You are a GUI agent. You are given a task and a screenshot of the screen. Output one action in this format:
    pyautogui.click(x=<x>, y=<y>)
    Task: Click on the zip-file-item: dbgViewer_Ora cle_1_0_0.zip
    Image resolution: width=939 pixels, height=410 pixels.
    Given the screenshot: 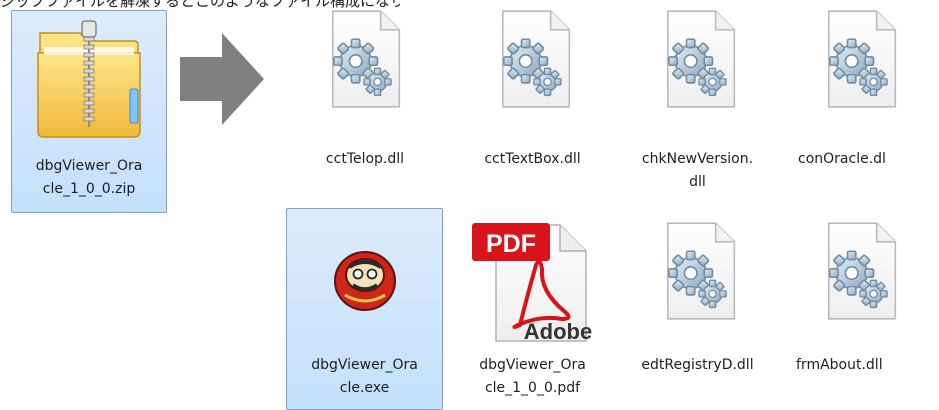 What is the action you would take?
    pyautogui.click(x=89, y=111)
    